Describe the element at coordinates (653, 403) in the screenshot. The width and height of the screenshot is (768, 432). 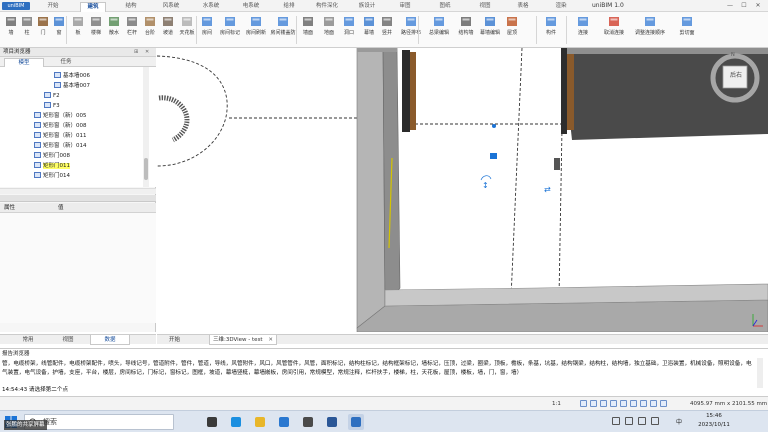
I see `model-icon` at that location.